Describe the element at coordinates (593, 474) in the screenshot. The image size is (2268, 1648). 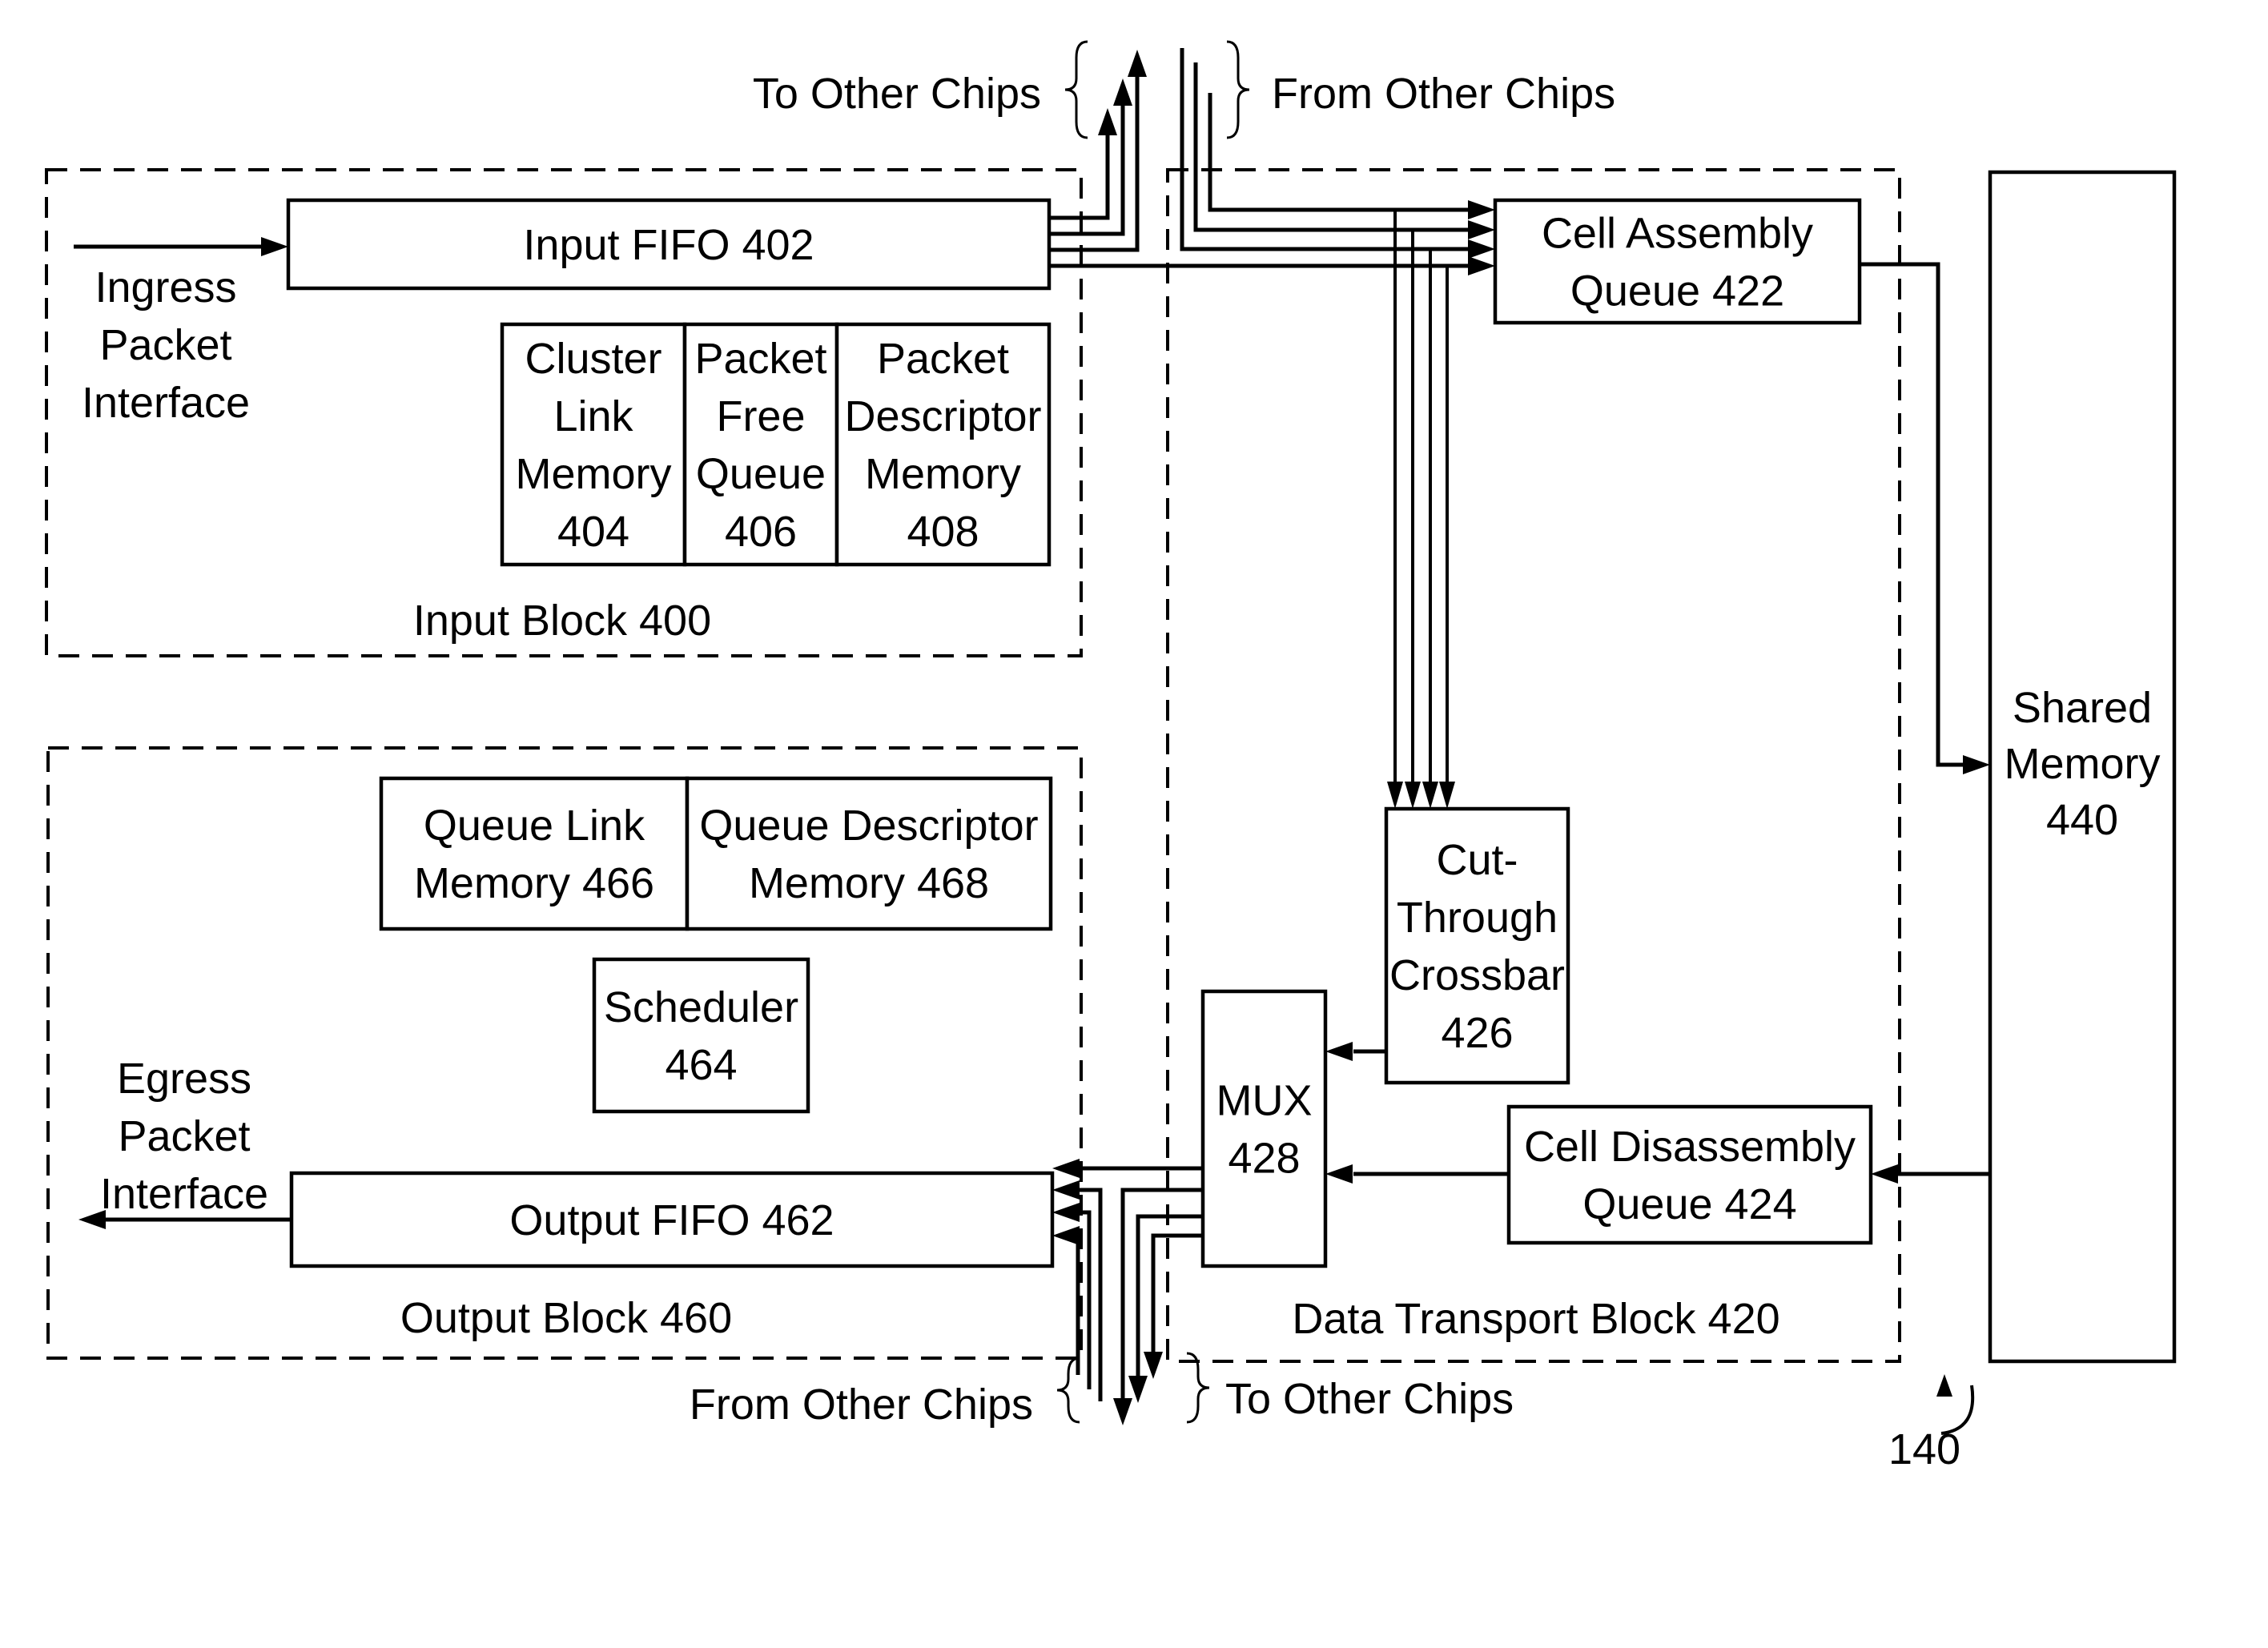
I see `cluster-link-memory-label-line: Memory` at that location.